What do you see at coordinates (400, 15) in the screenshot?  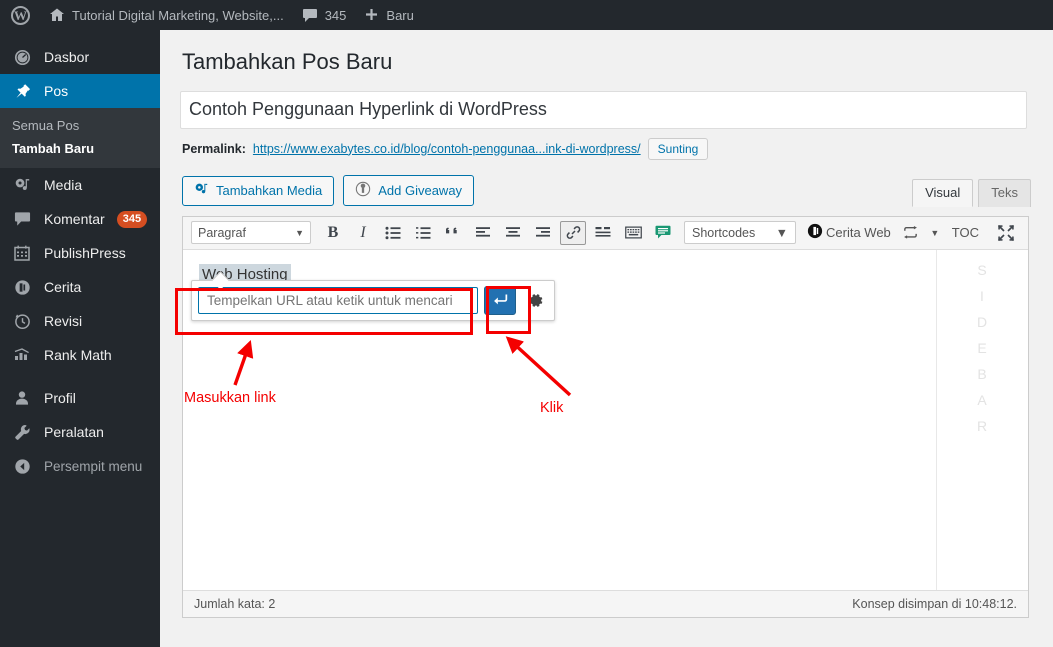 I see `new-content-label: Baru` at bounding box center [400, 15].